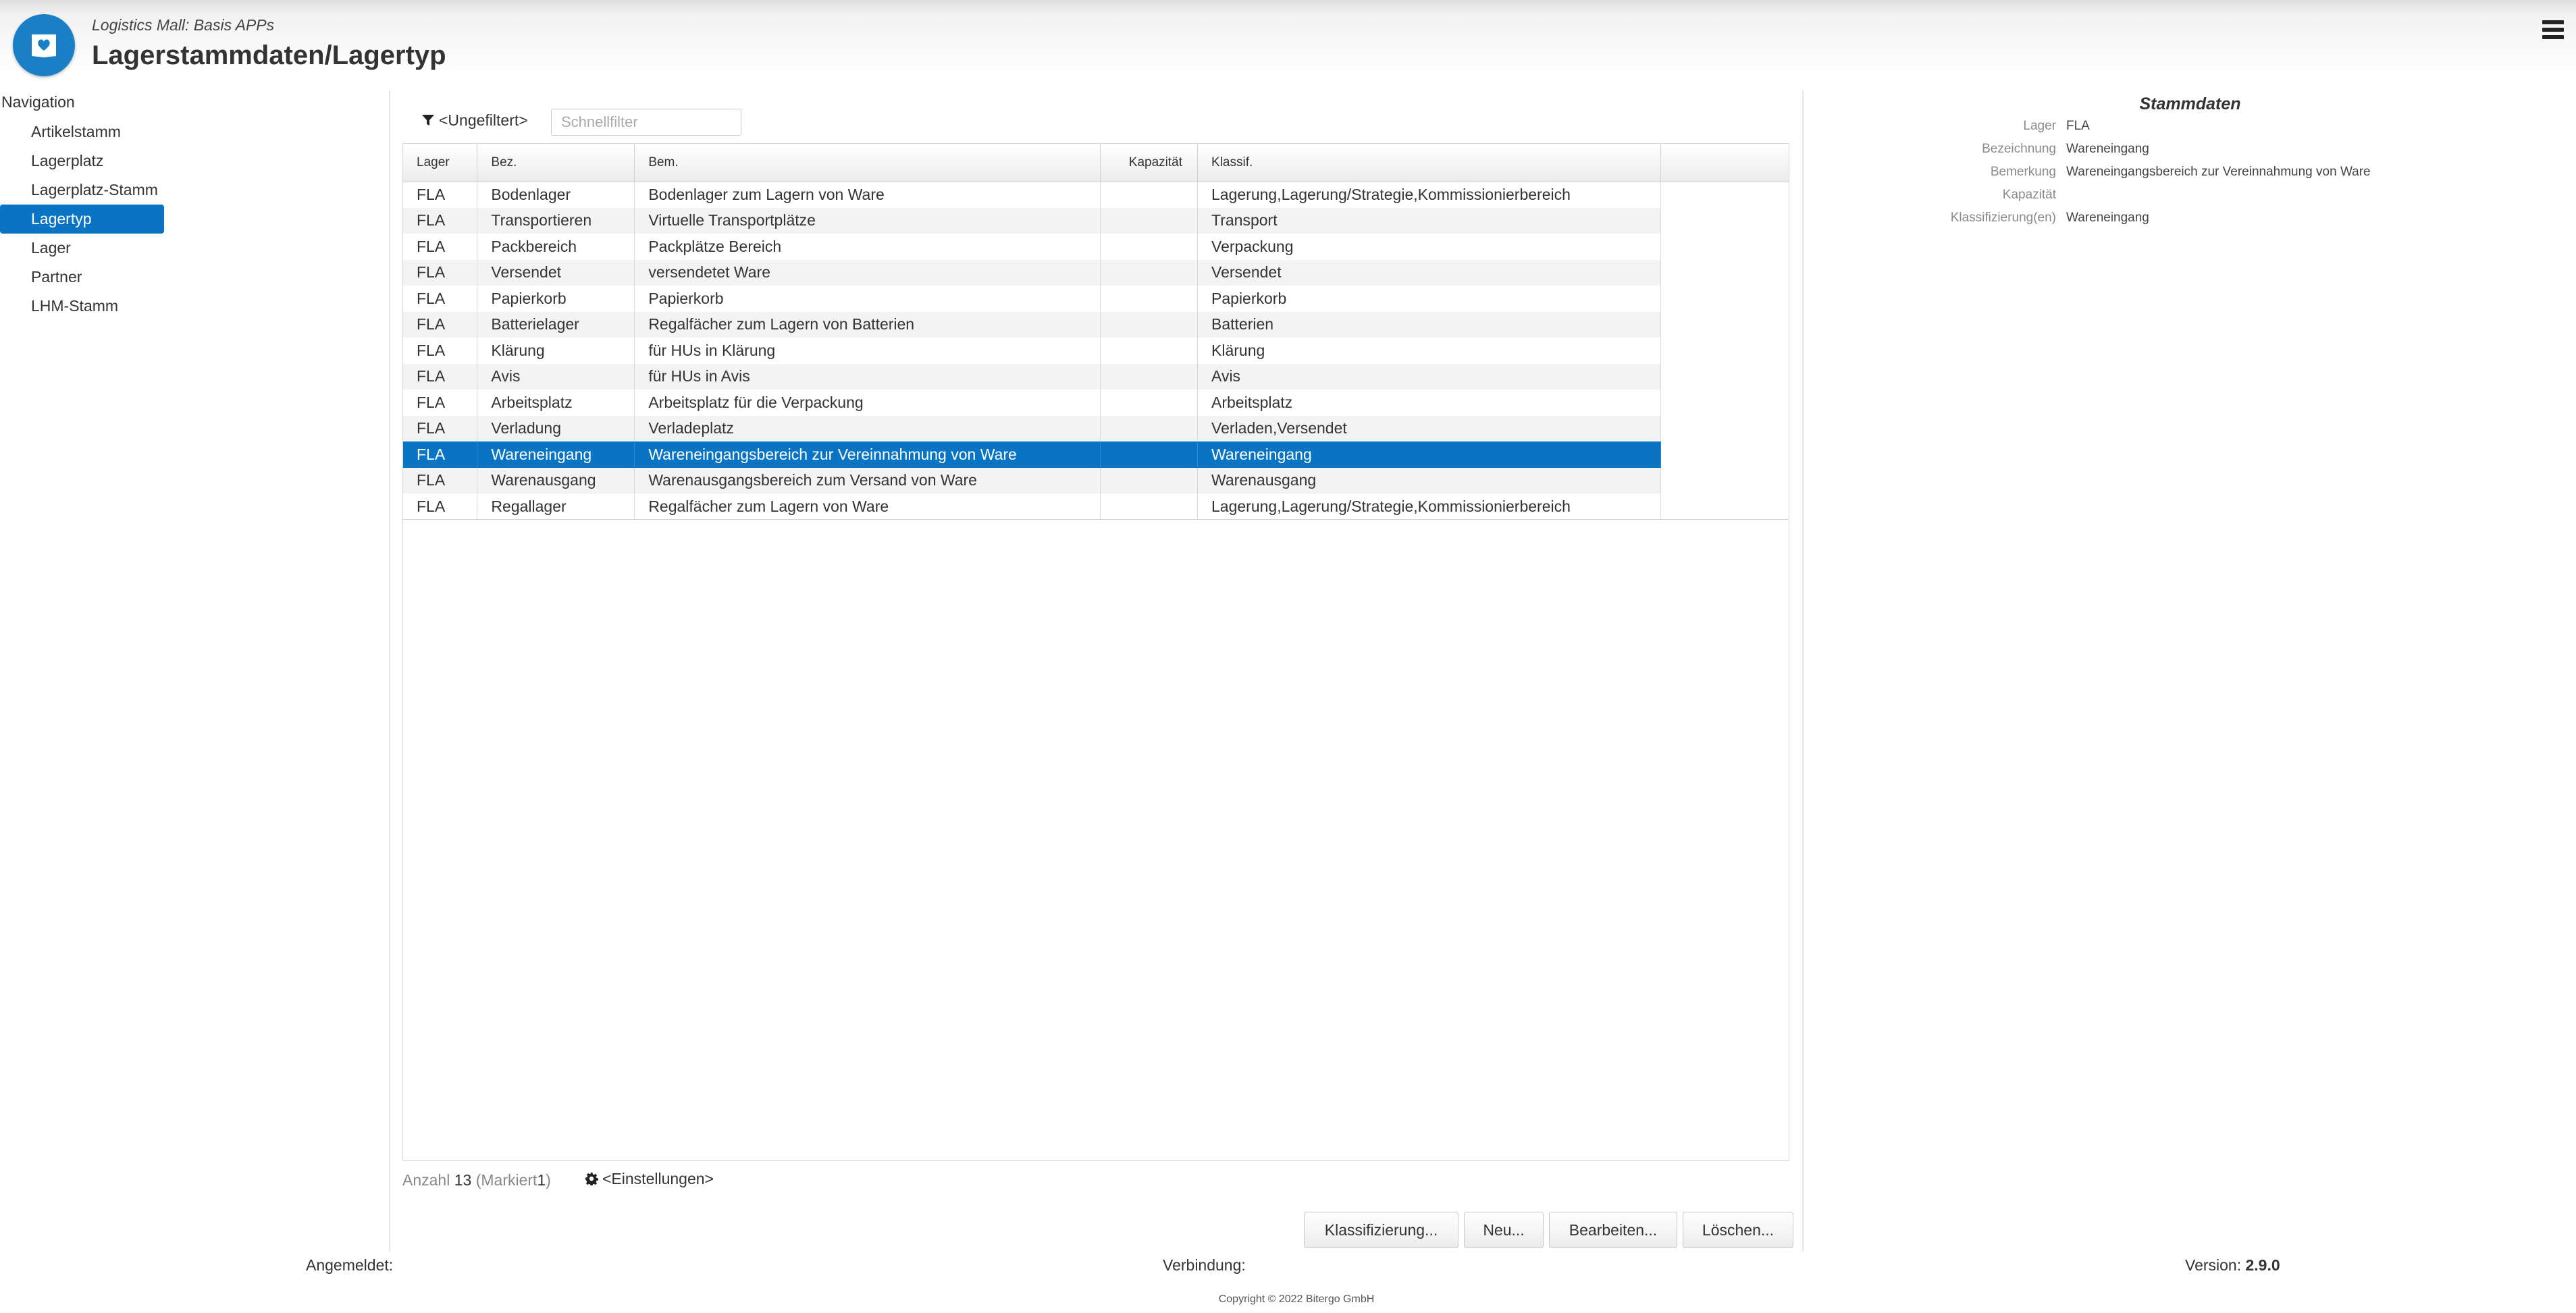 The image size is (2576, 1313). What do you see at coordinates (556, 163) in the screenshot?
I see `column-header-bez: Bez.` at bounding box center [556, 163].